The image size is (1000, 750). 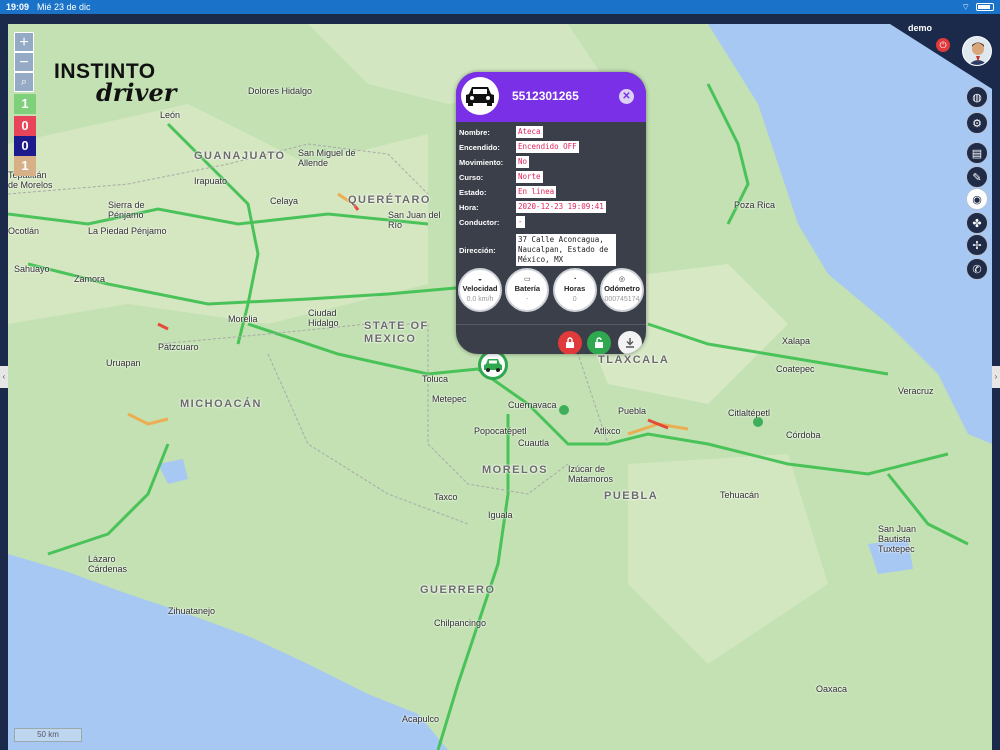 I want to click on map-label-city: Chilpancingo, so click(x=460, y=623).